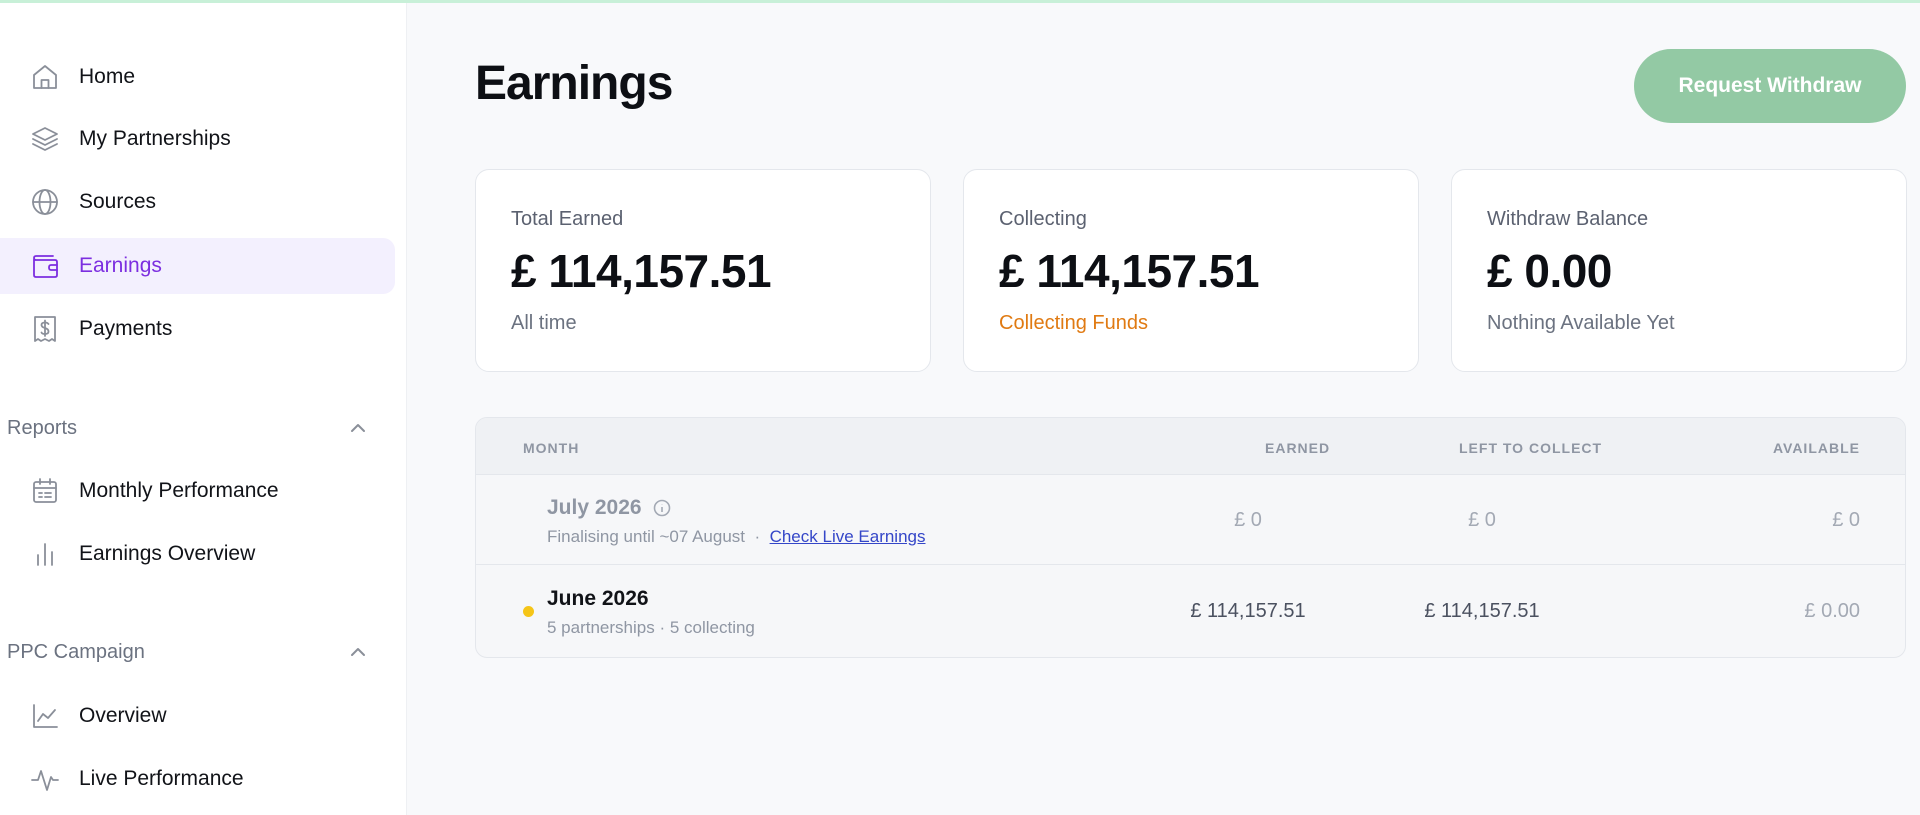 The width and height of the screenshot is (1920, 815). Describe the element at coordinates (197, 652) in the screenshot. I see `section-toggle-ppc-campaign: PPC Campaign` at that location.